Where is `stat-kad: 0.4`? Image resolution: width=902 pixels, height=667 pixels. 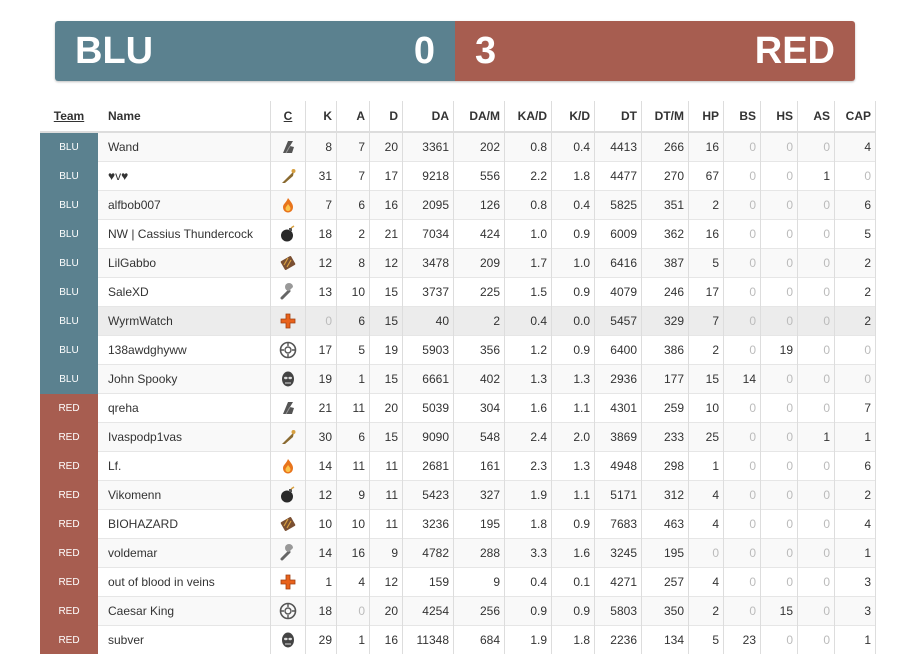 stat-kad: 0.4 is located at coordinates (528, 582).